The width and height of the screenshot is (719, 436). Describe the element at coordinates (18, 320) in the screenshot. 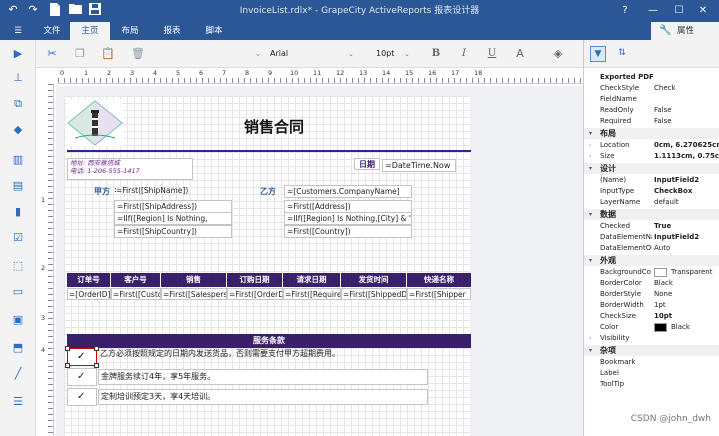

I see `image-icon: ▣` at that location.